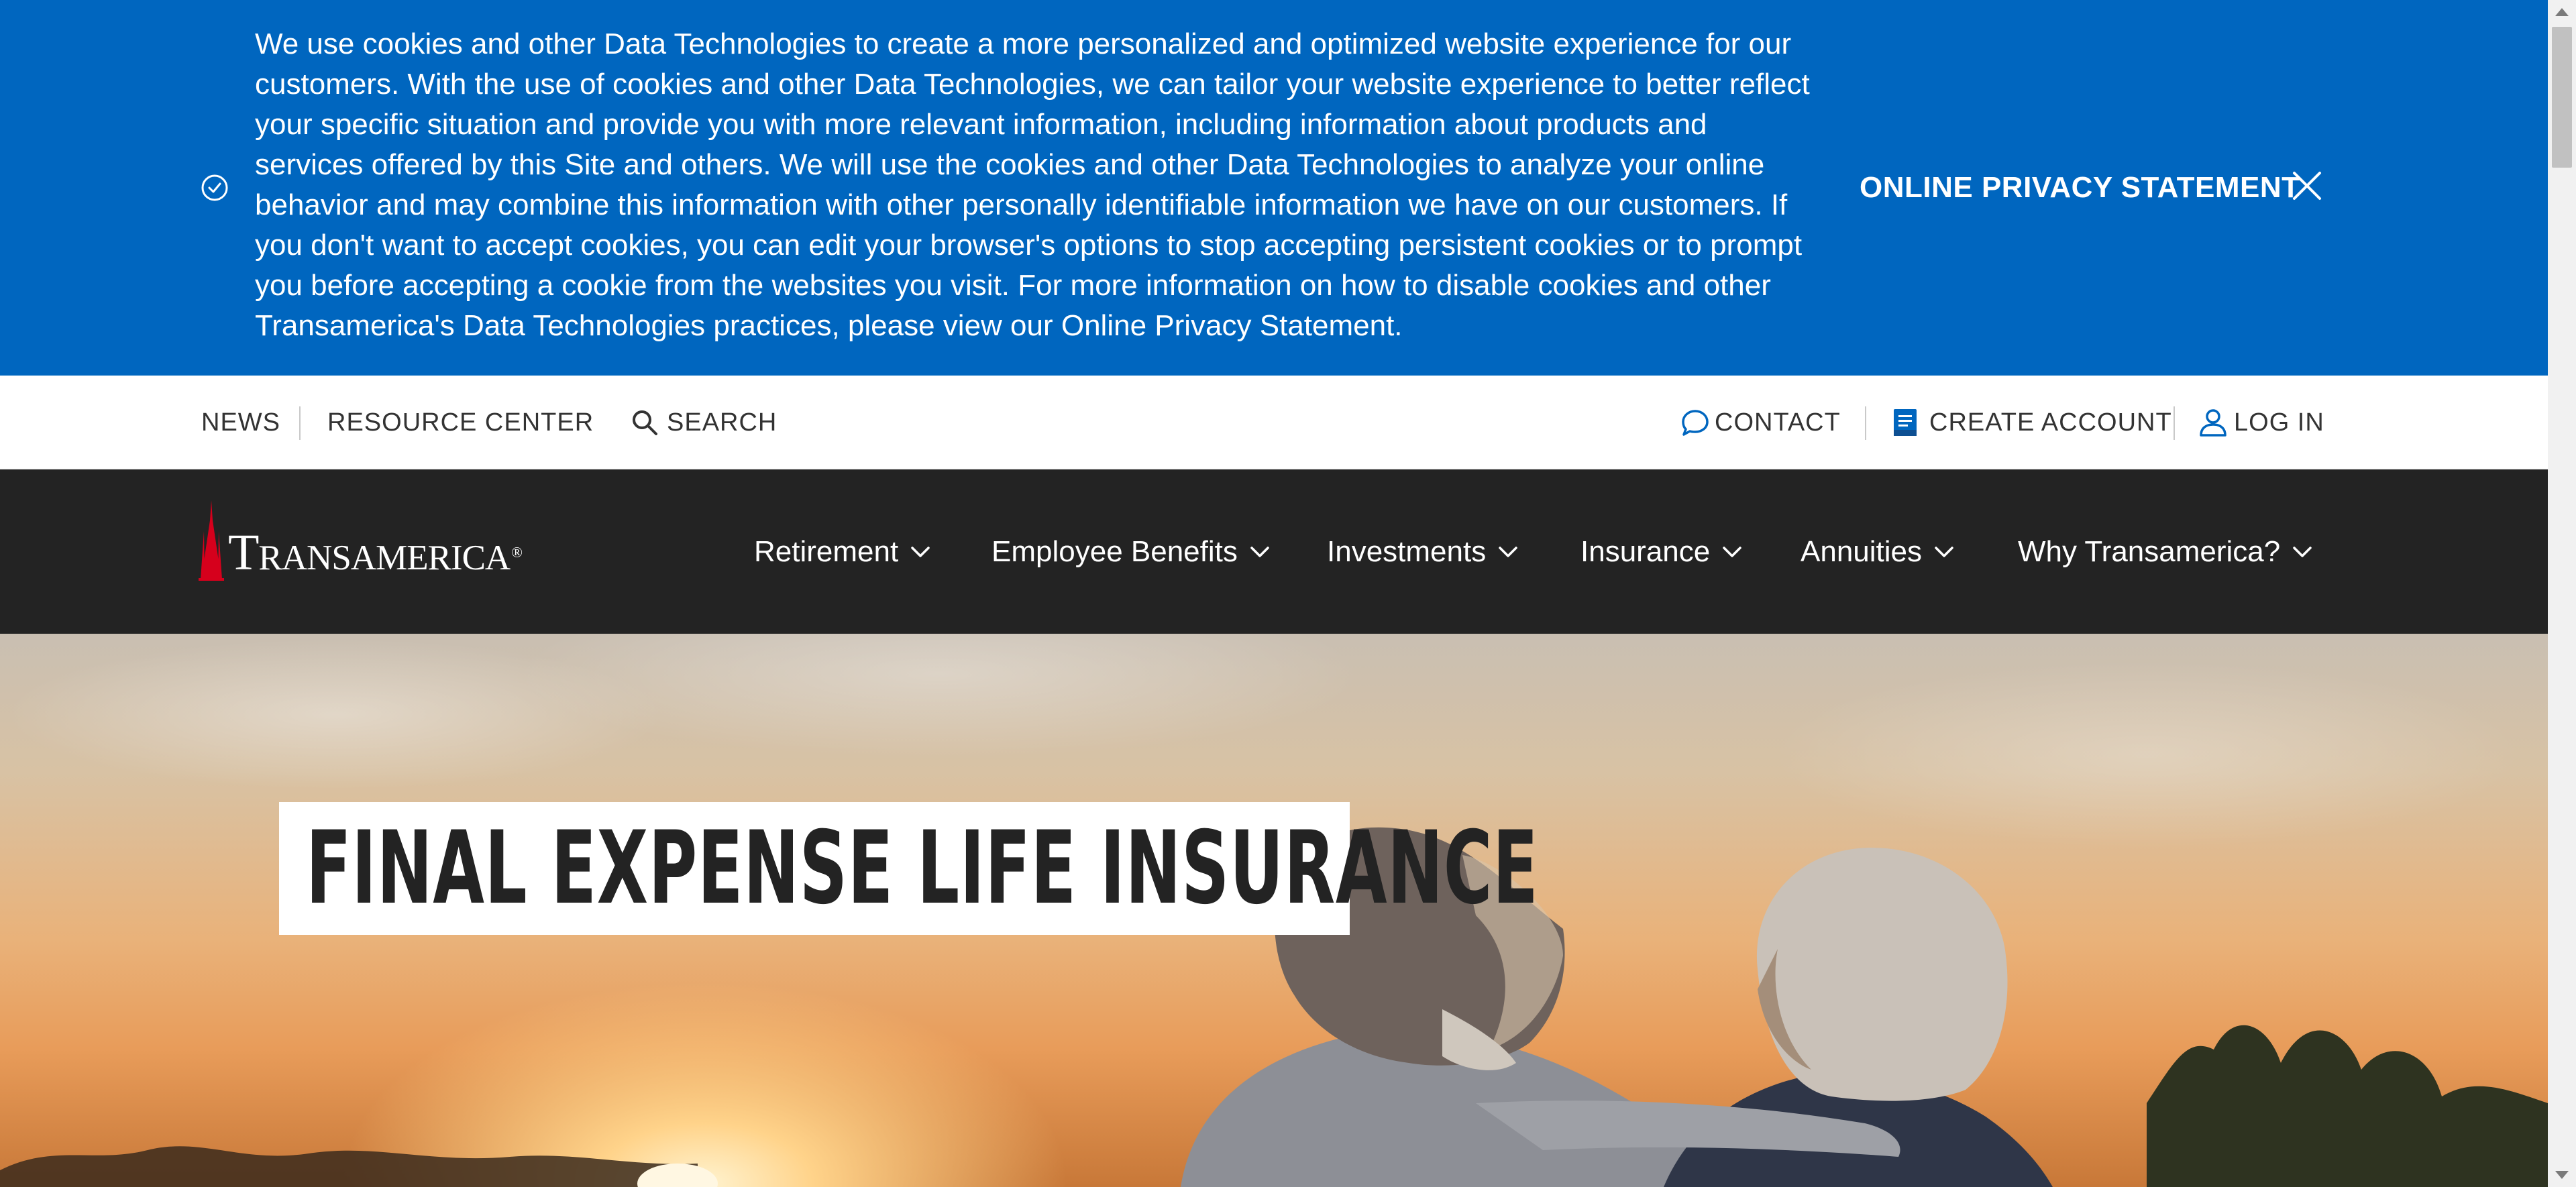  I want to click on news-link: NEWS, so click(240, 422).